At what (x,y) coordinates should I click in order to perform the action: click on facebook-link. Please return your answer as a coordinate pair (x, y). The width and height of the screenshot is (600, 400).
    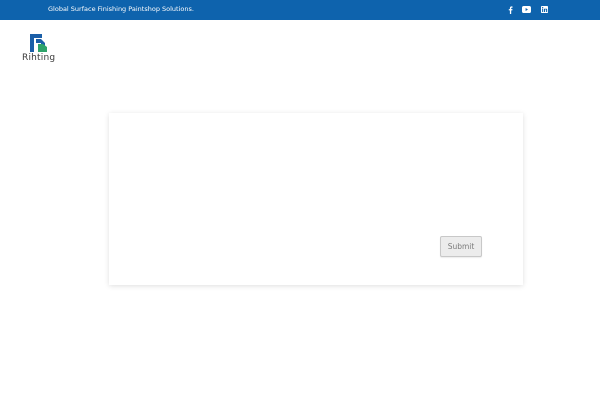
    Looking at the image, I should click on (510, 9).